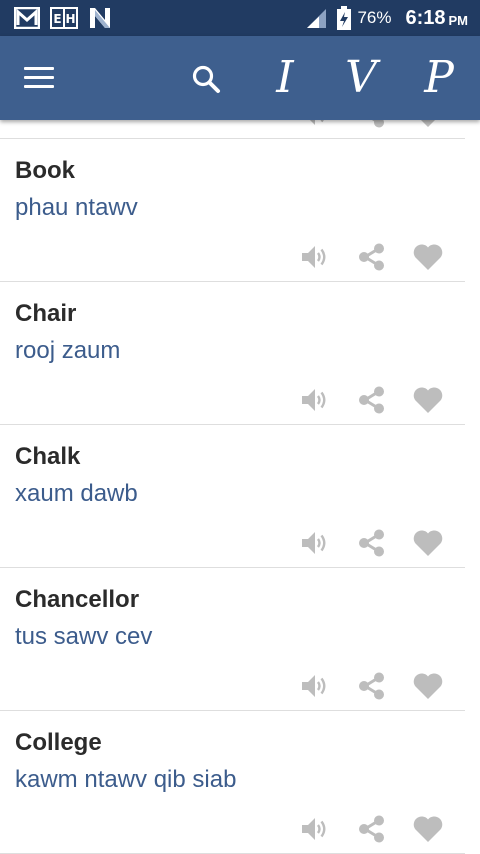  I want to click on svg-text: E, so click(57, 19).